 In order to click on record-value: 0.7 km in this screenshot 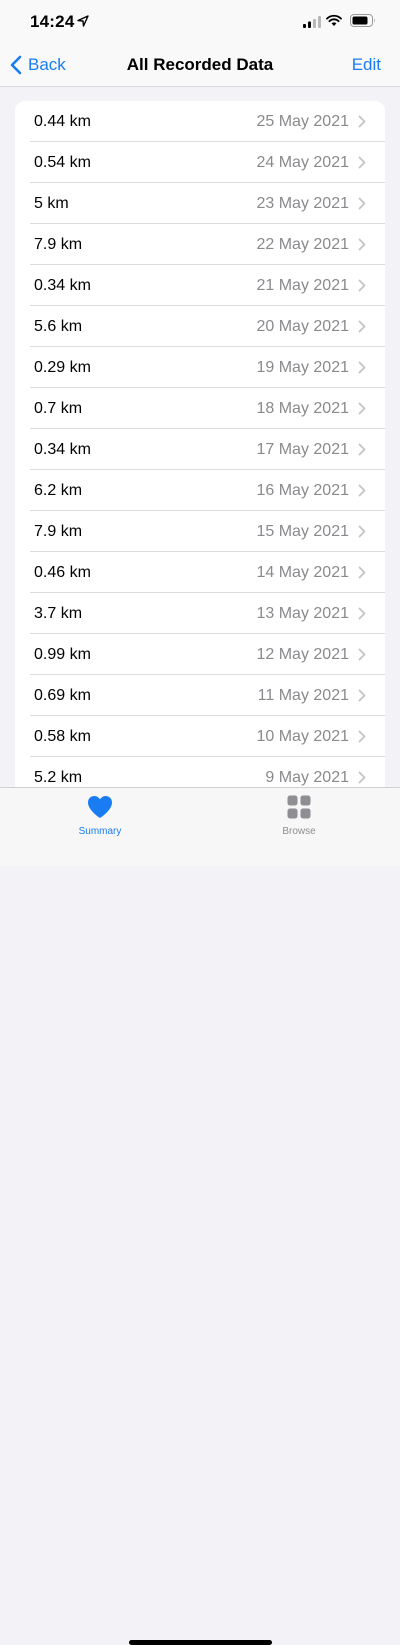, I will do `click(58, 408)`.